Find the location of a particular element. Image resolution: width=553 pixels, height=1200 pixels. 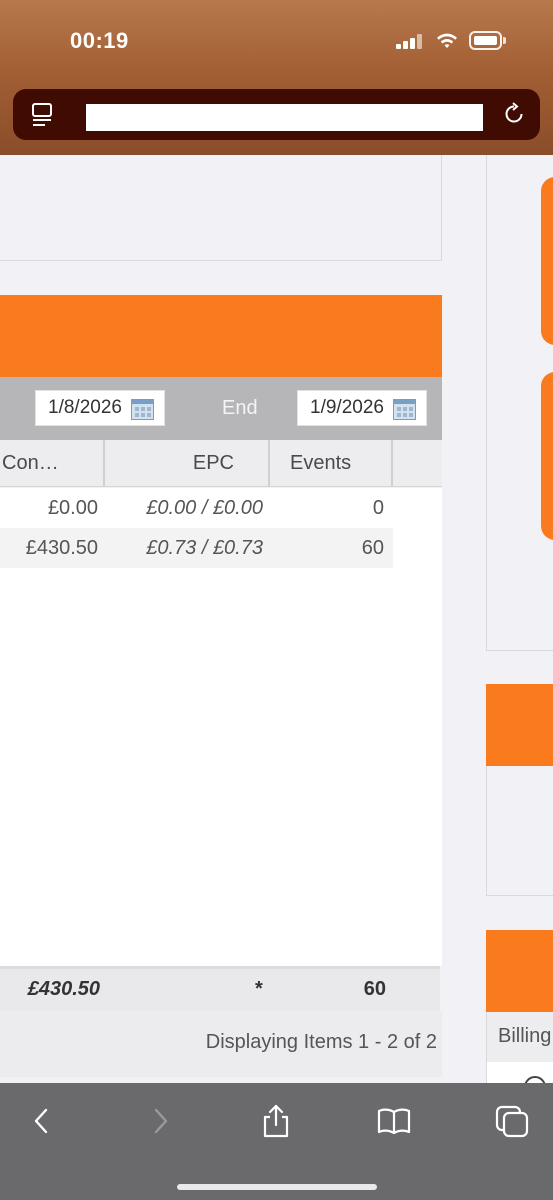

forward-icon is located at coordinates (160, 1121).